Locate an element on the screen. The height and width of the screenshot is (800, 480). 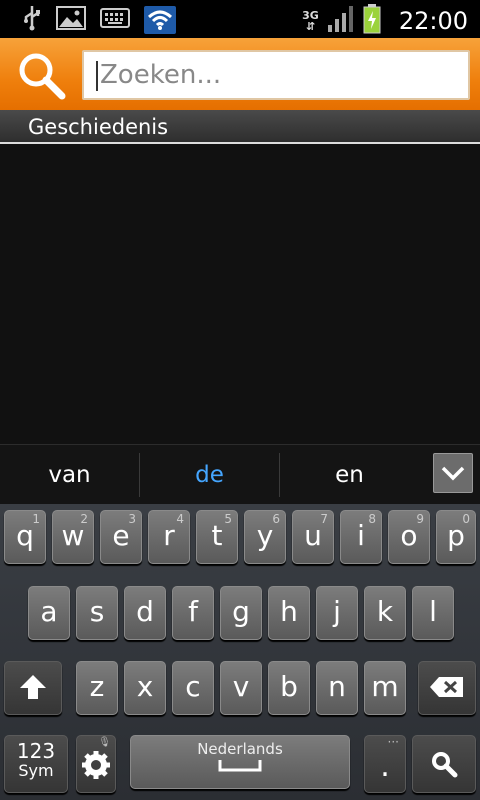
clock: 22:00 is located at coordinates (433, 21).